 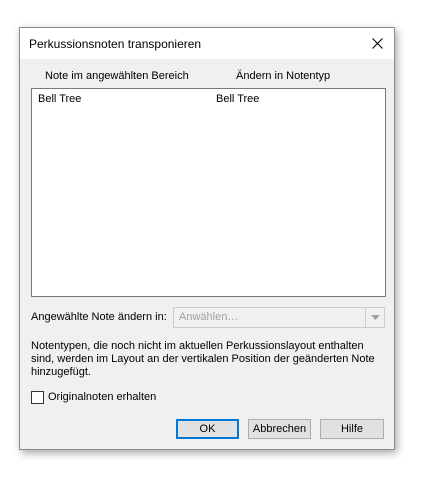 I want to click on chevron-down-icon, so click(x=375, y=317).